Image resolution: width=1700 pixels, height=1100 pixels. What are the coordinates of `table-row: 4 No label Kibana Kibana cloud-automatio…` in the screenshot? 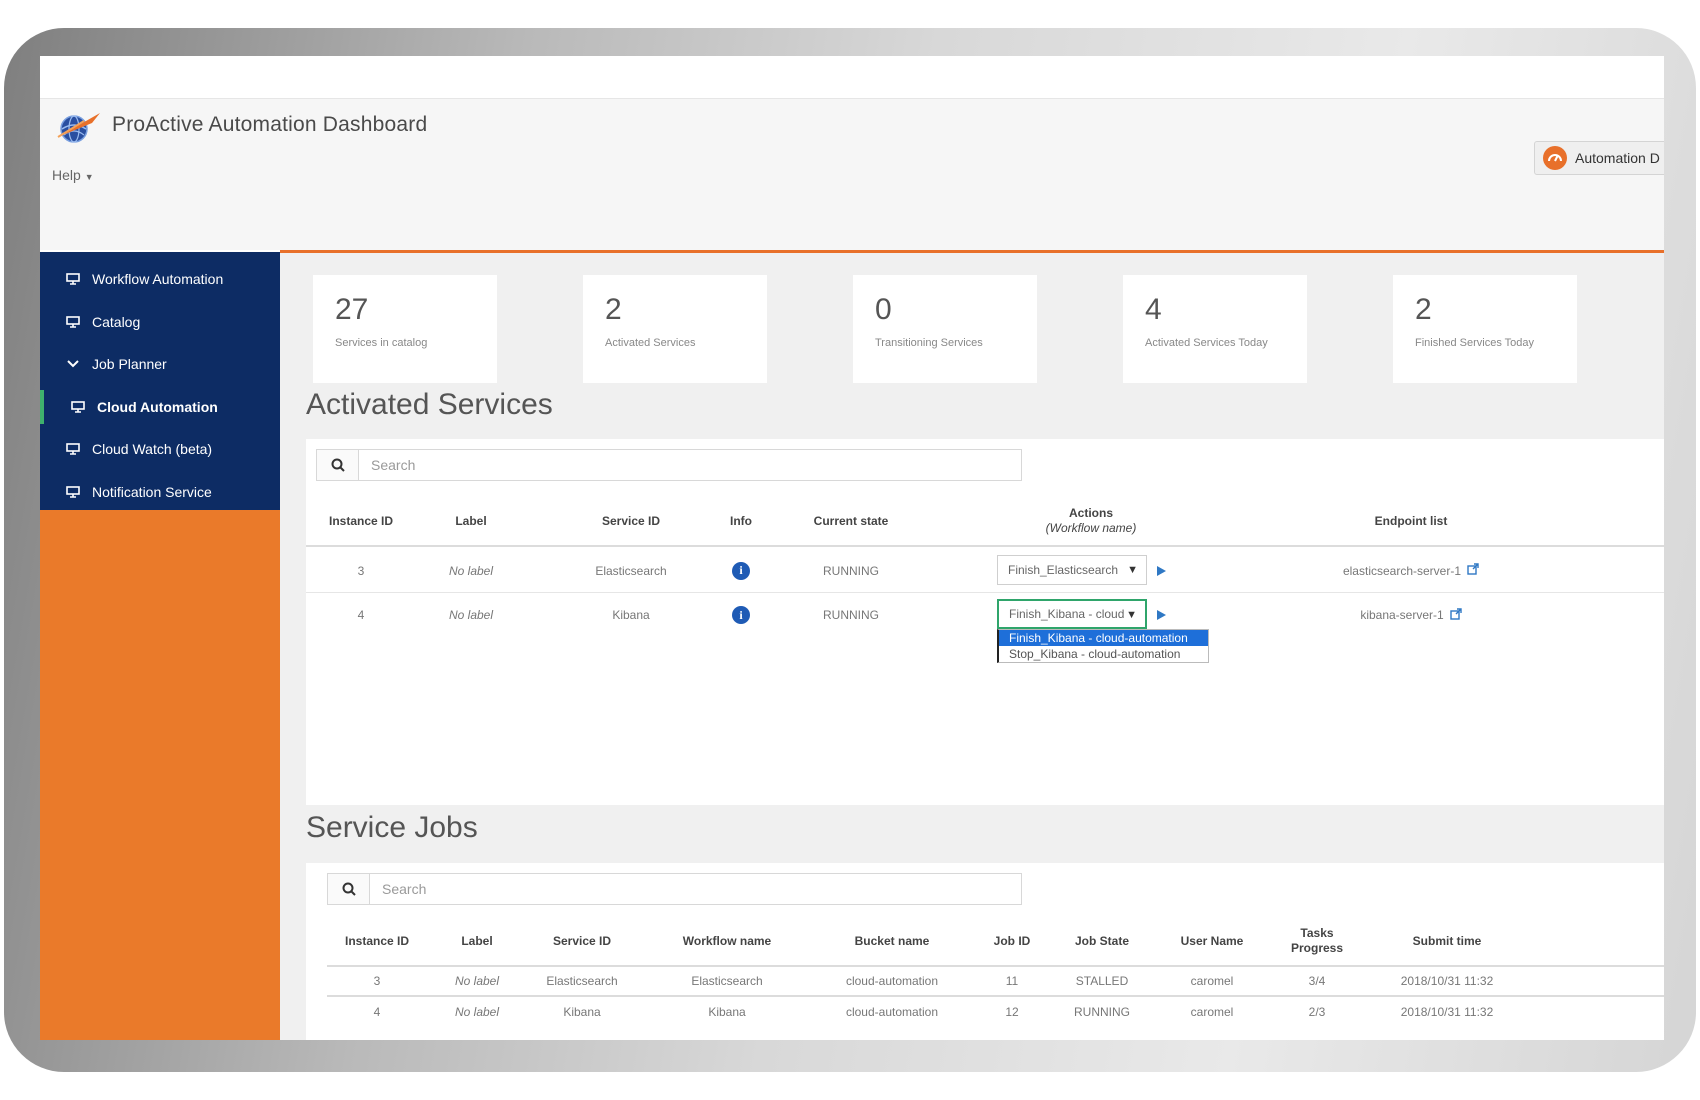 It's located at (995, 1012).